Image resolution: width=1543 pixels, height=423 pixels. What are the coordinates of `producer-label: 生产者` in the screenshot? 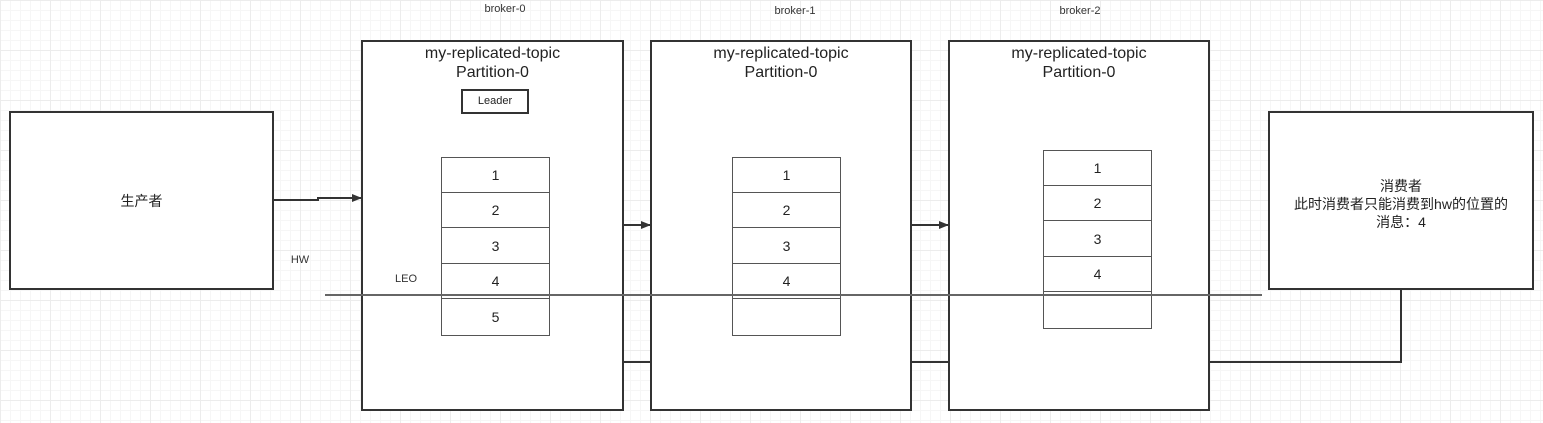 It's located at (141, 200).